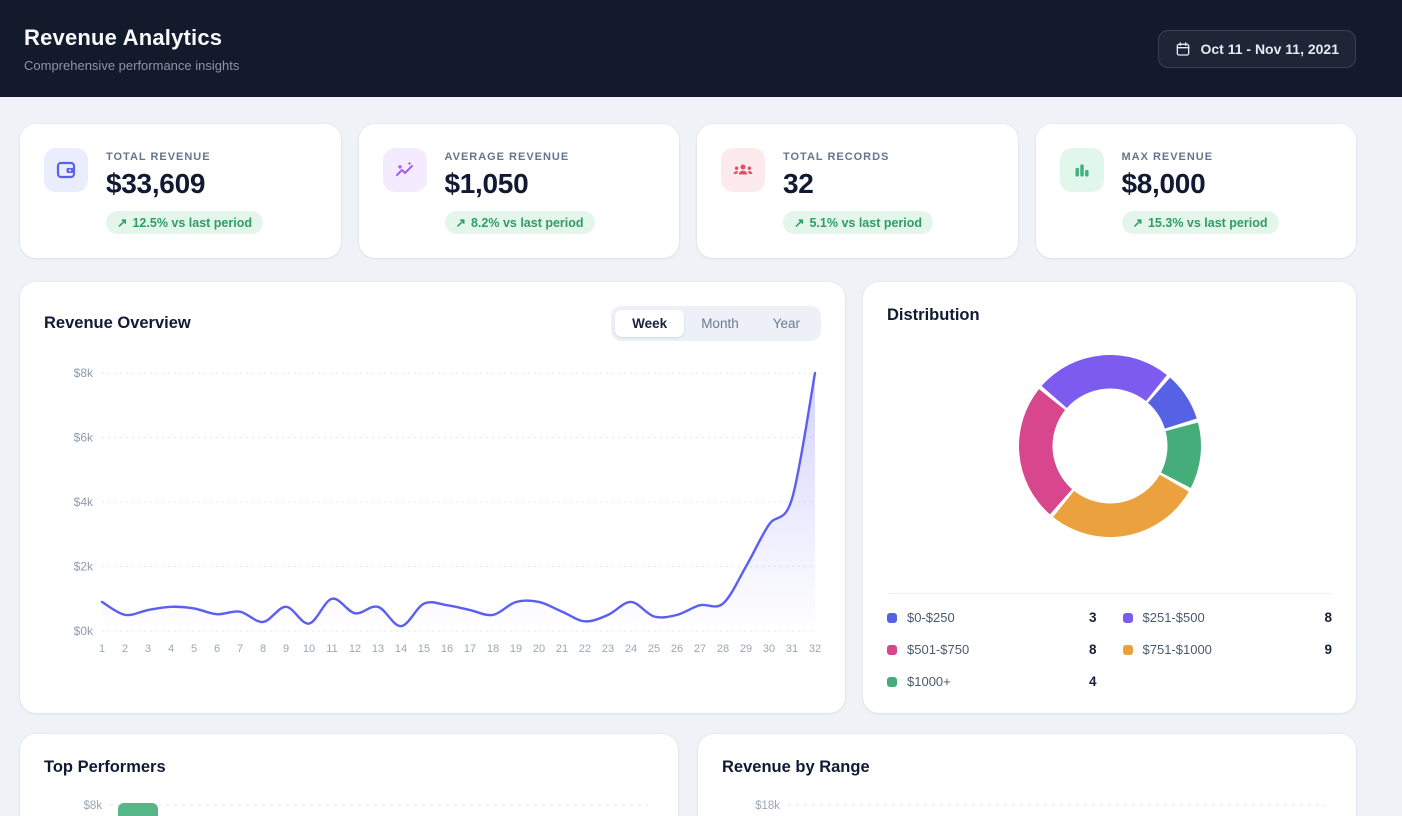 The width and height of the screenshot is (1402, 816). Describe the element at coordinates (1092, 617) in the screenshot. I see `legend-value: 3` at that location.